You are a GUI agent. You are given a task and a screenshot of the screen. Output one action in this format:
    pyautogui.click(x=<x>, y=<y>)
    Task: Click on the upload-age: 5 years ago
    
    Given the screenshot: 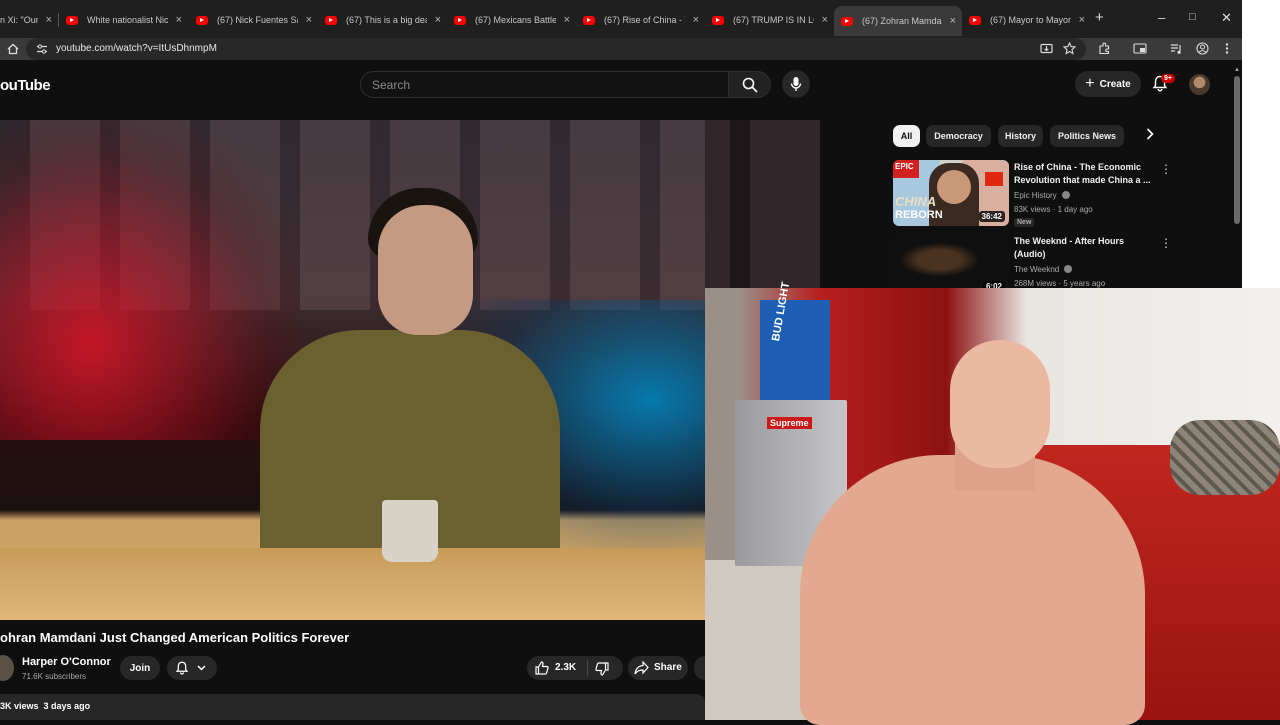 What is the action you would take?
    pyautogui.click(x=1084, y=283)
    